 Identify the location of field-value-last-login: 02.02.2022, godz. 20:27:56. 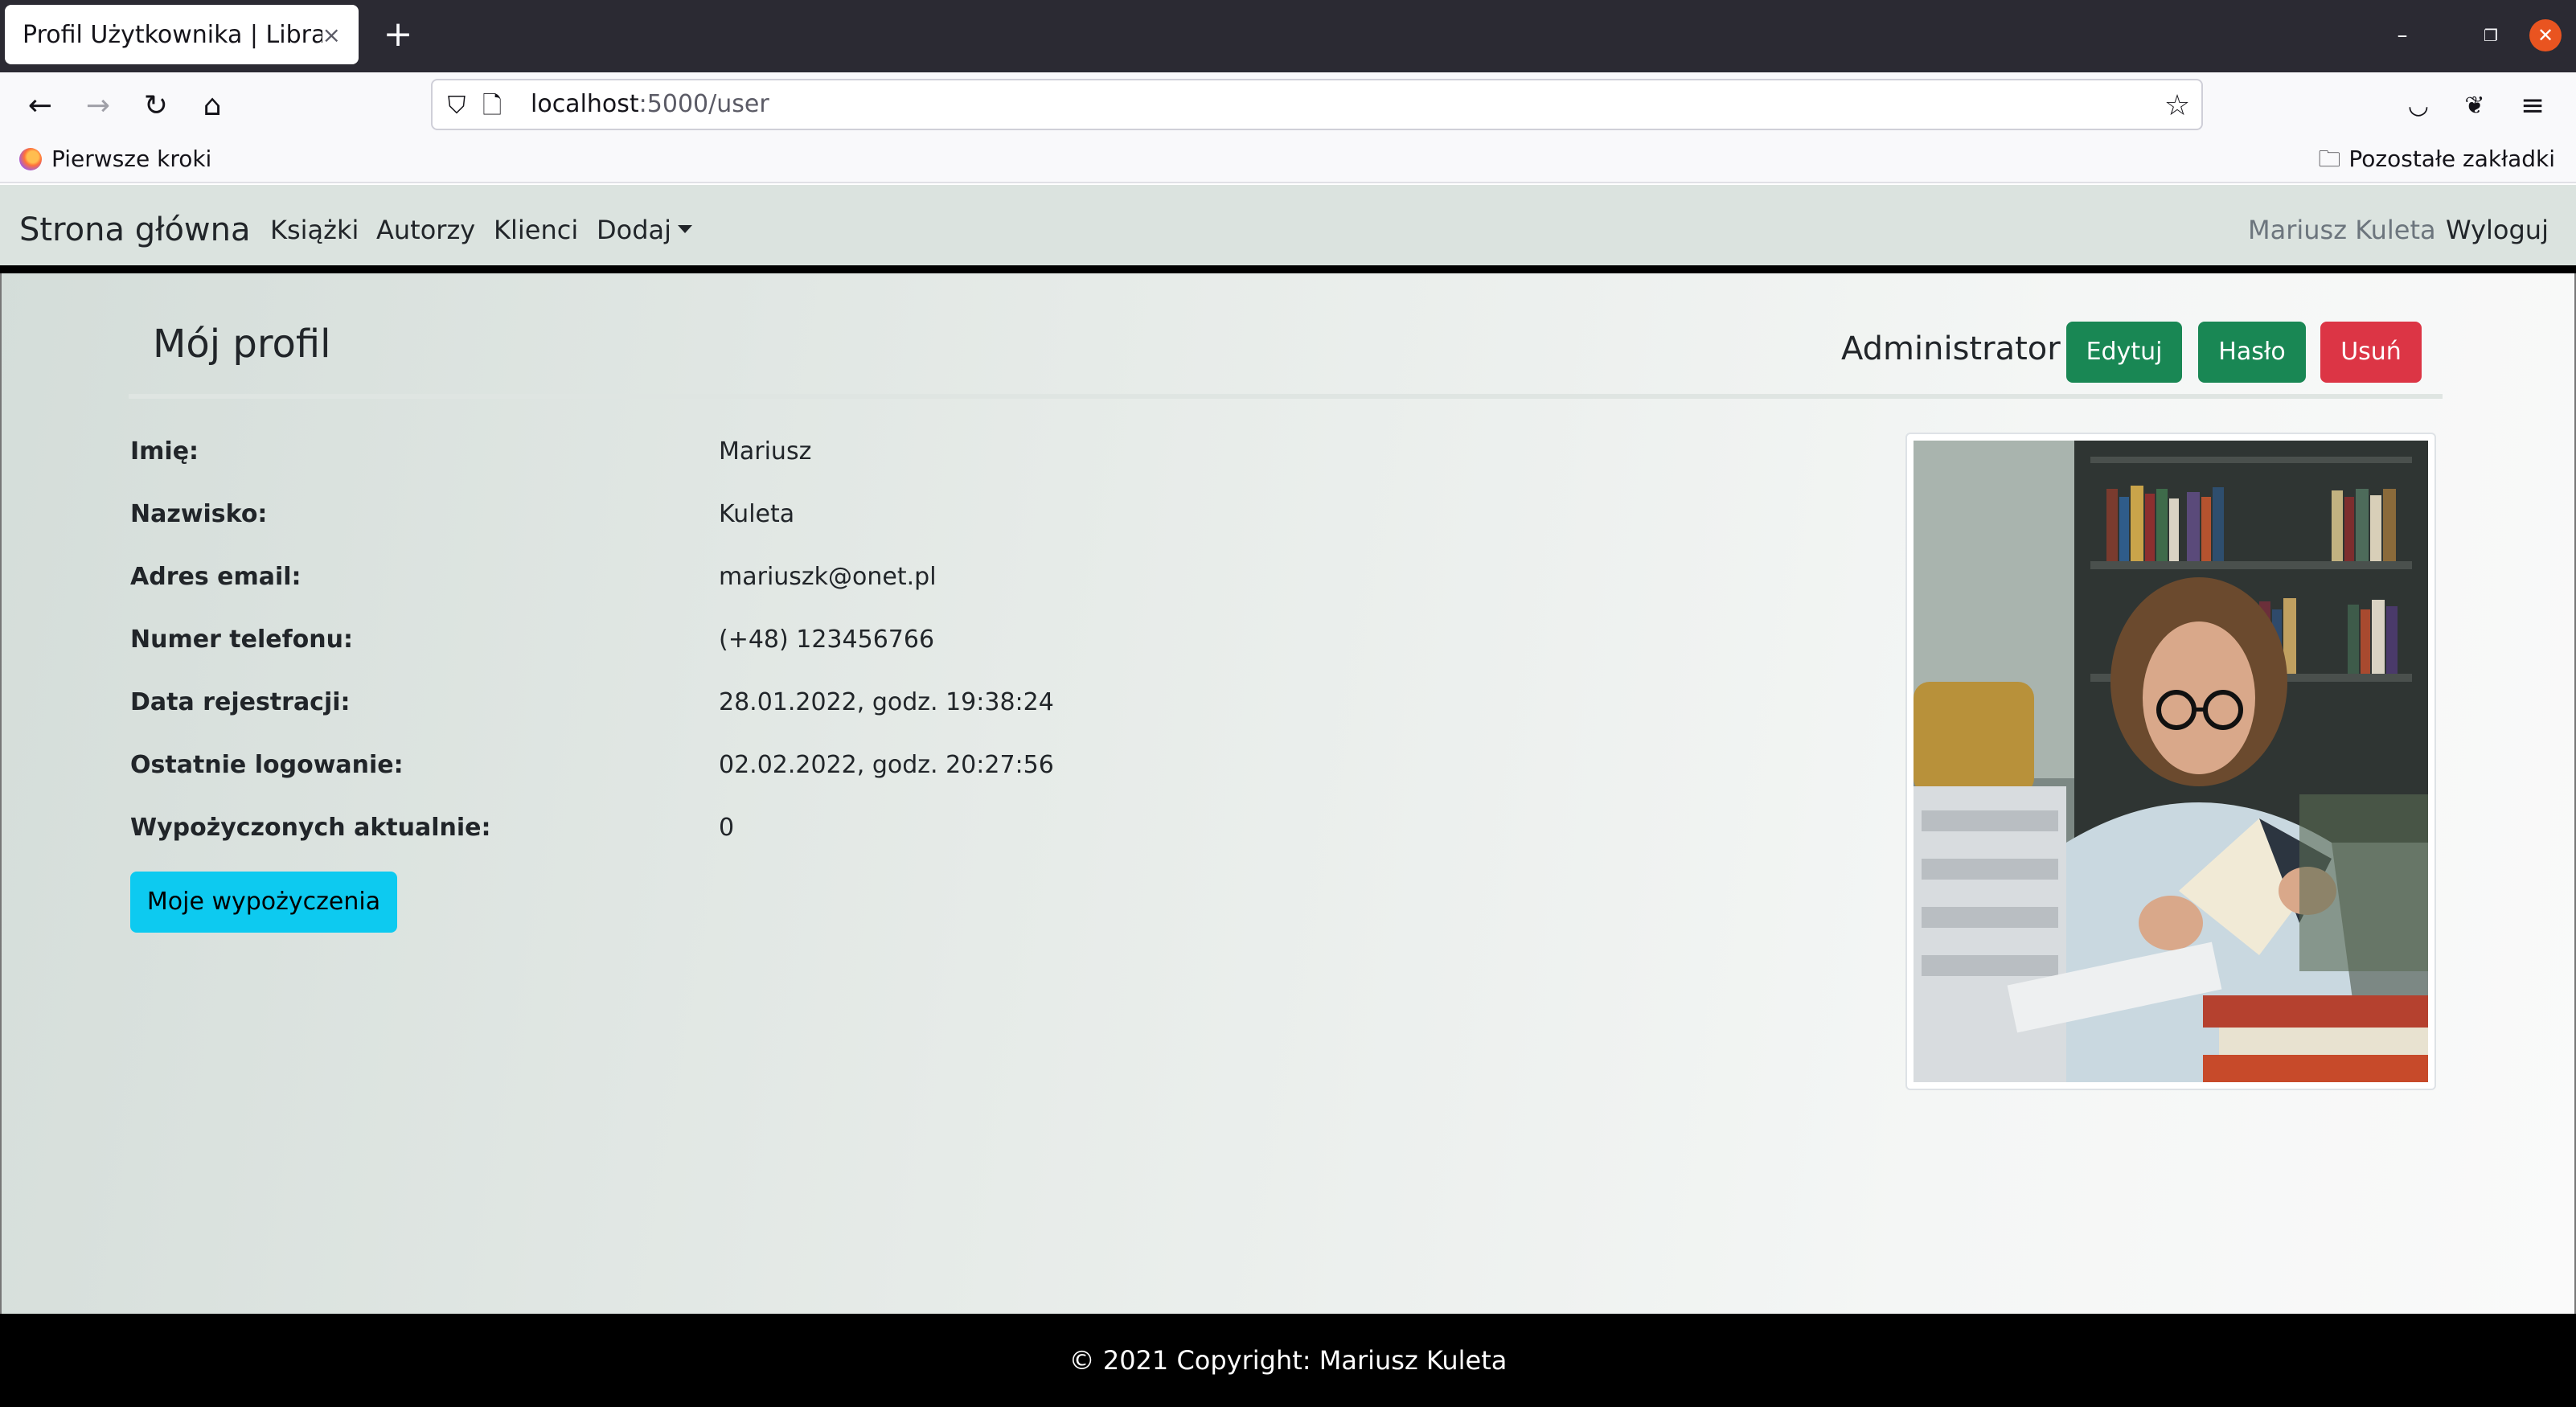
(886, 765).